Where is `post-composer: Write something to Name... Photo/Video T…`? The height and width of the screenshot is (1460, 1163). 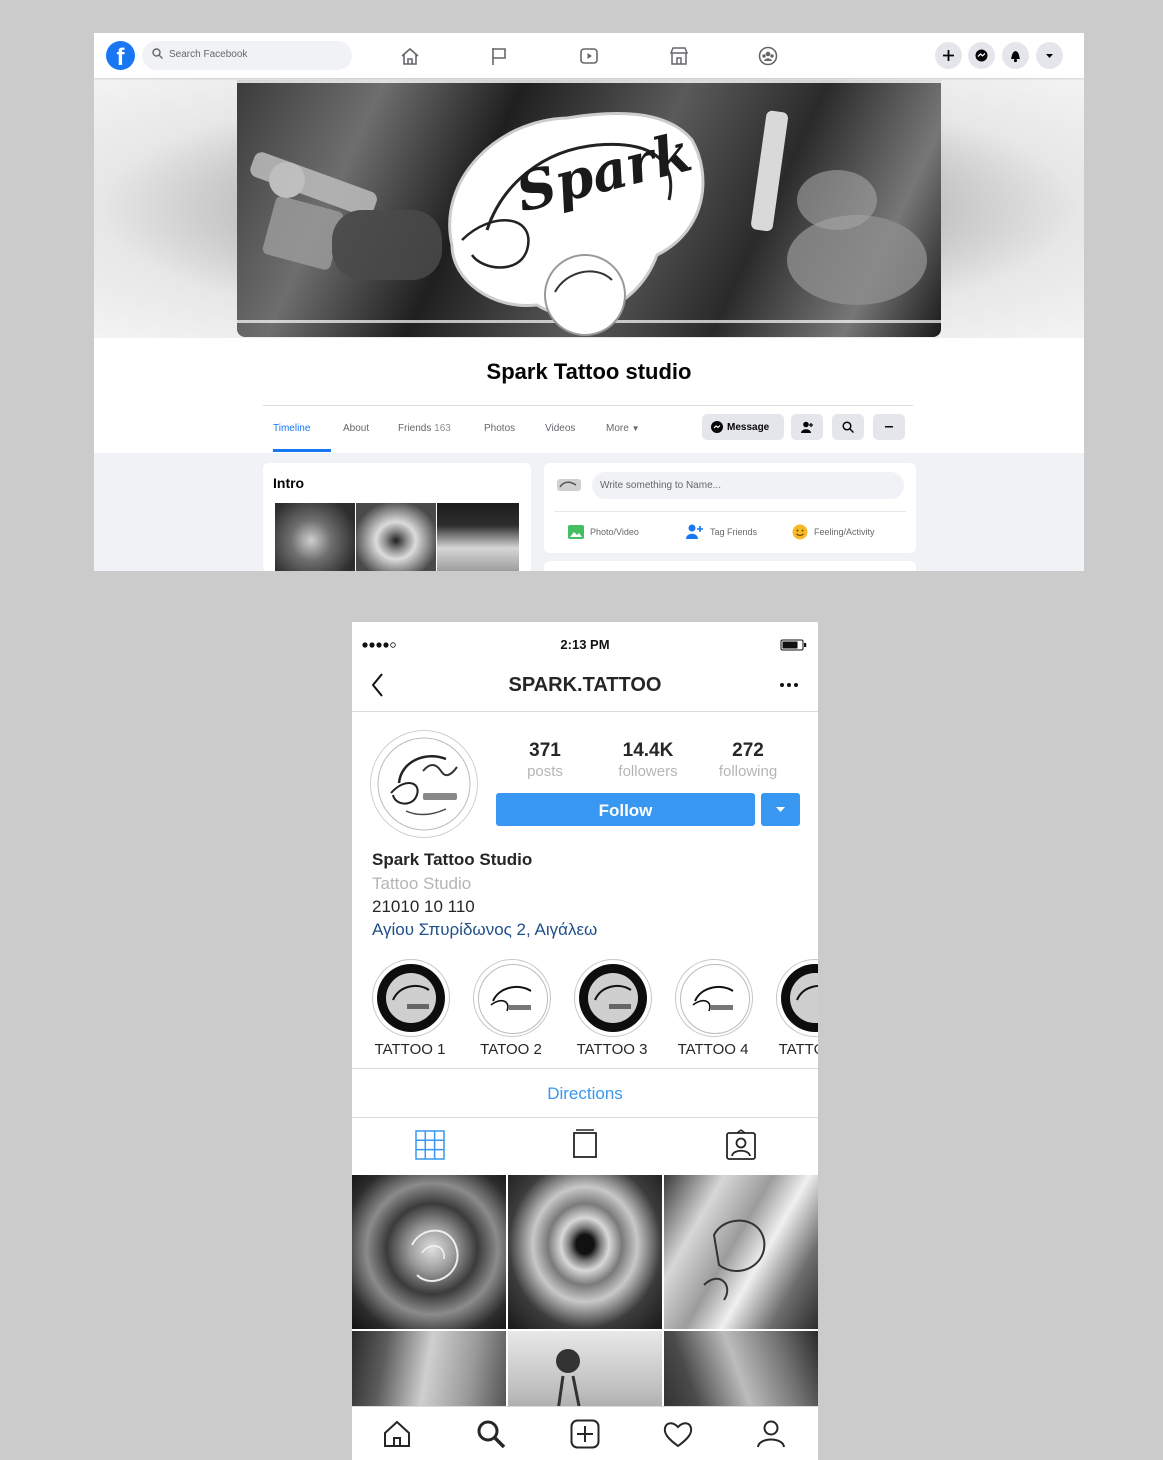
post-composer: Write something to Name... Photo/Video T… is located at coordinates (730, 508).